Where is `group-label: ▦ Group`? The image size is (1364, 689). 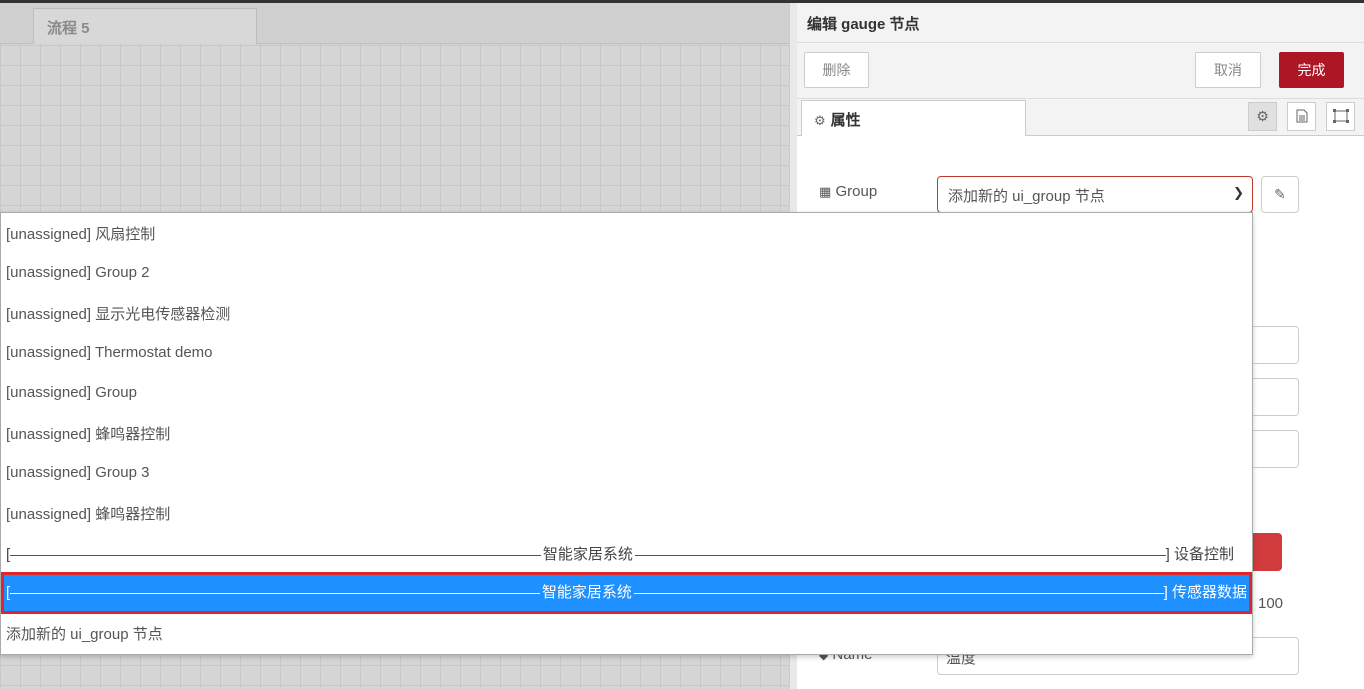
group-label: ▦ Group is located at coordinates (848, 191).